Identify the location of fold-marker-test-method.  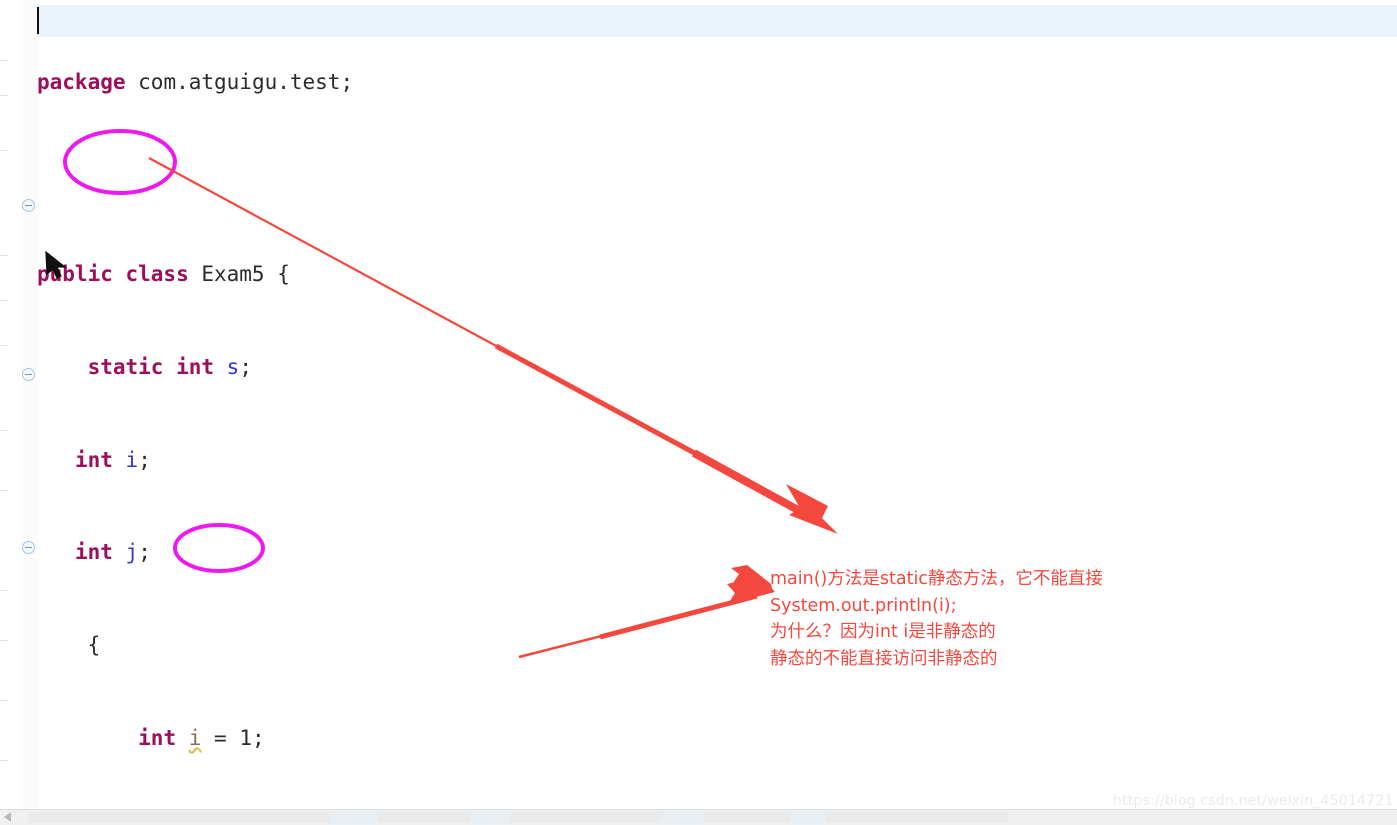
(28, 374).